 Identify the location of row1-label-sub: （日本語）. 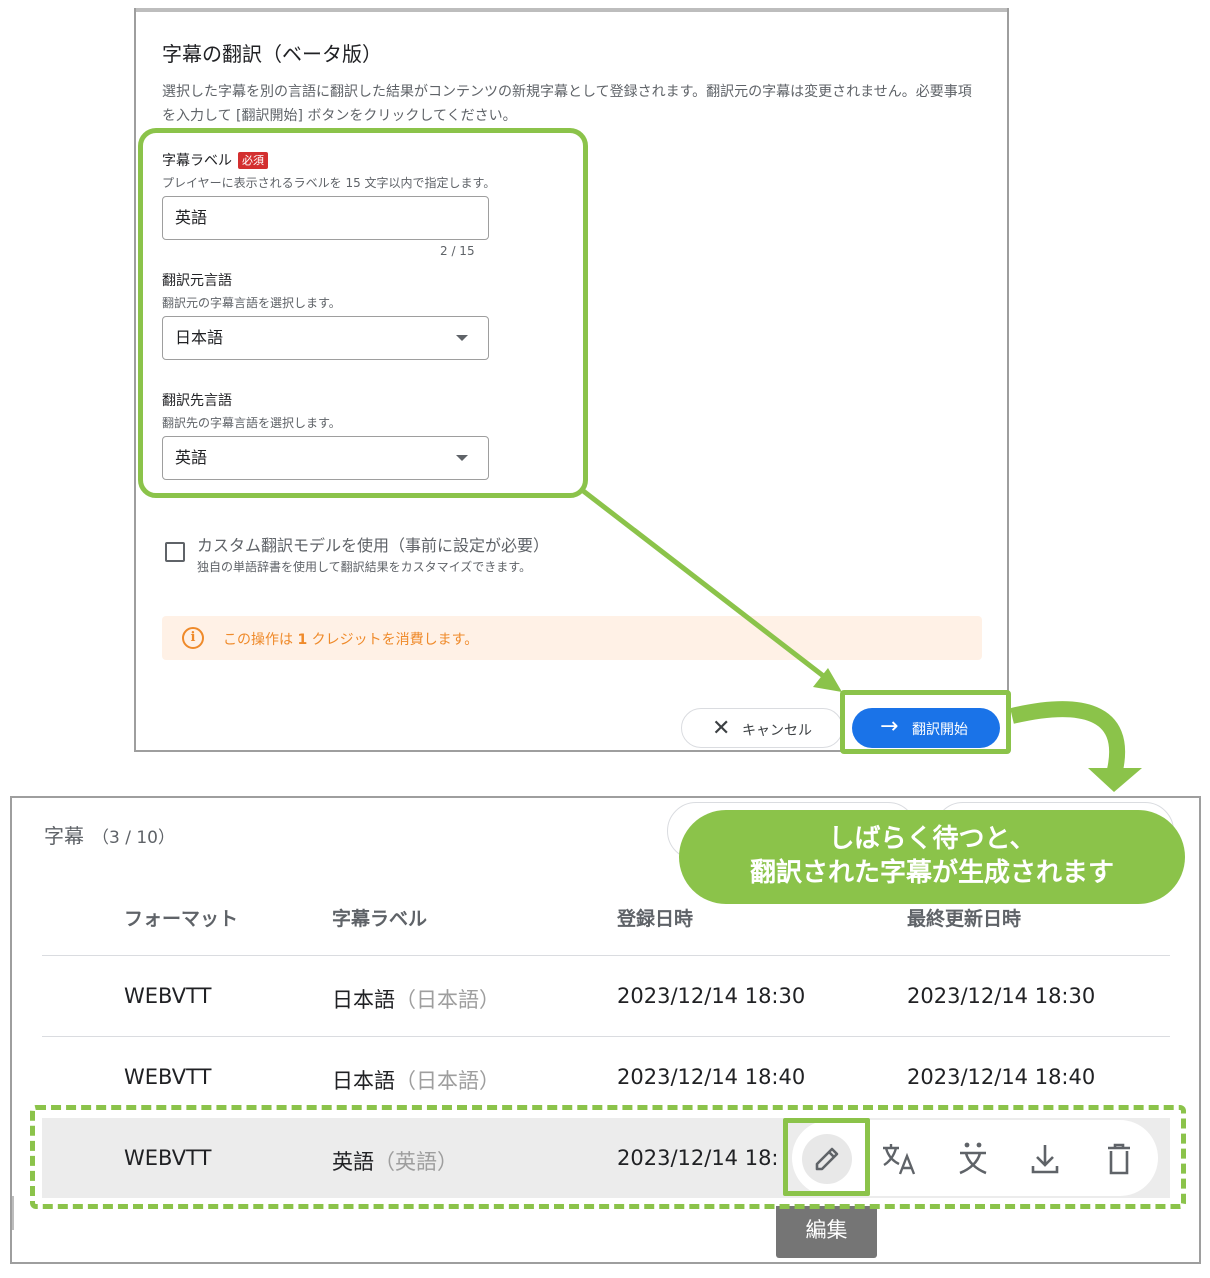
(447, 1000).